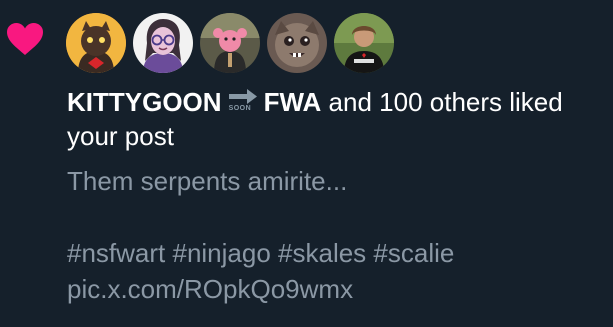 The width and height of the screenshot is (613, 327). Describe the element at coordinates (210, 289) in the screenshot. I see `post-link: pic.x.com/ROpkQo9wmx` at that location.